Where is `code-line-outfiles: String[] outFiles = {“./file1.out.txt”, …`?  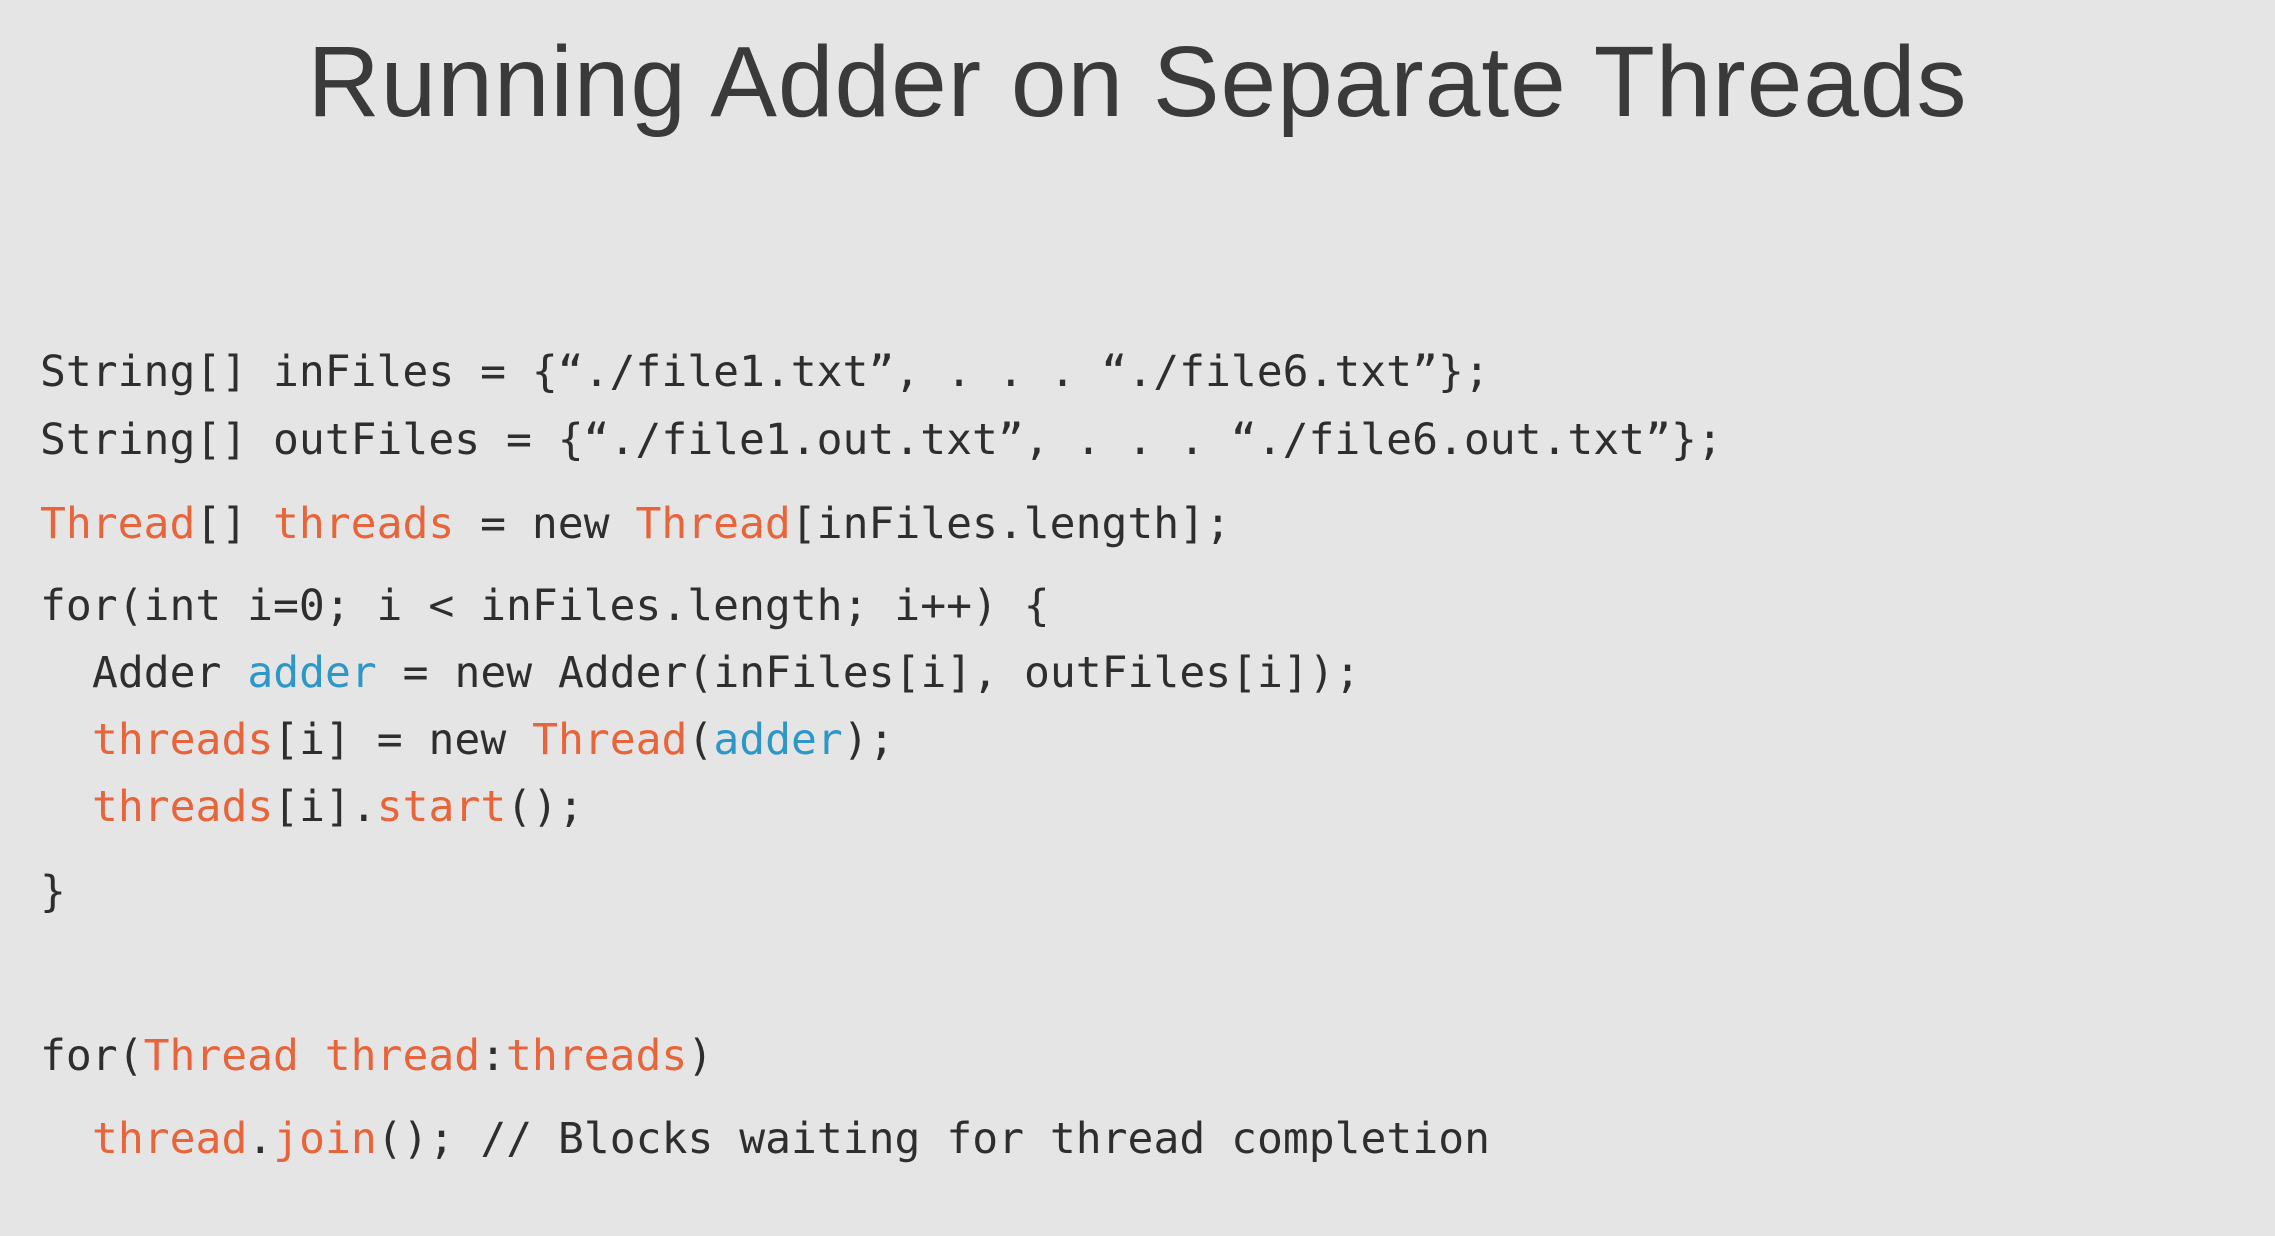
code-line-outfiles: String[] outFiles = {“./file1.out.txt”, … is located at coordinates (881, 440).